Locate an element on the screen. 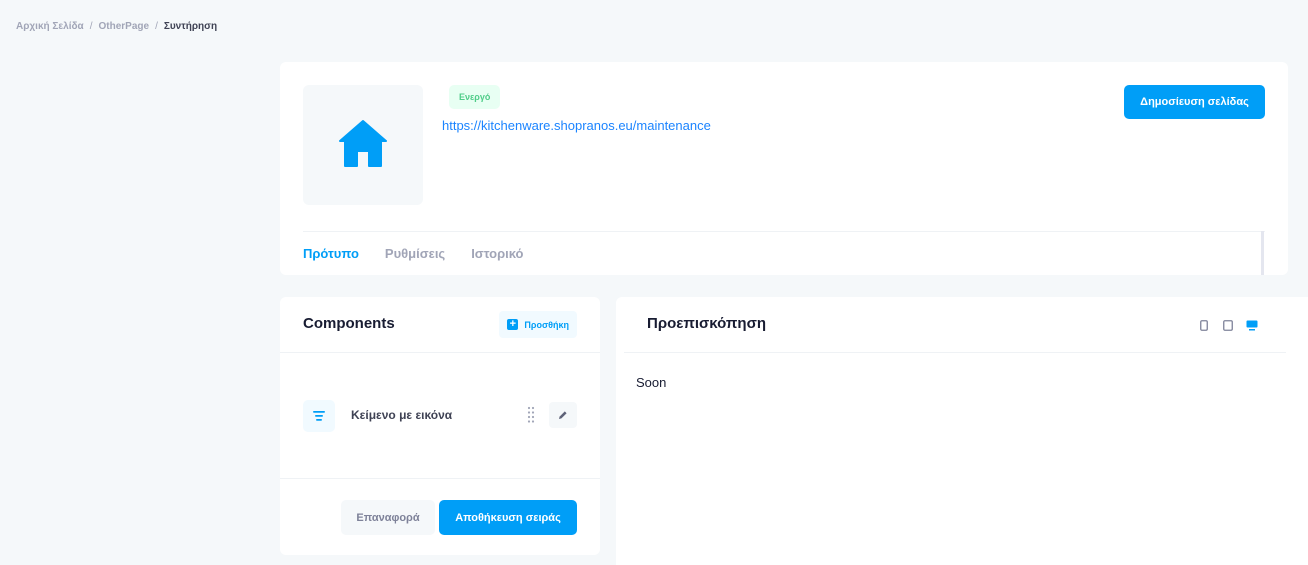  drag-handle-icon is located at coordinates (531, 415).